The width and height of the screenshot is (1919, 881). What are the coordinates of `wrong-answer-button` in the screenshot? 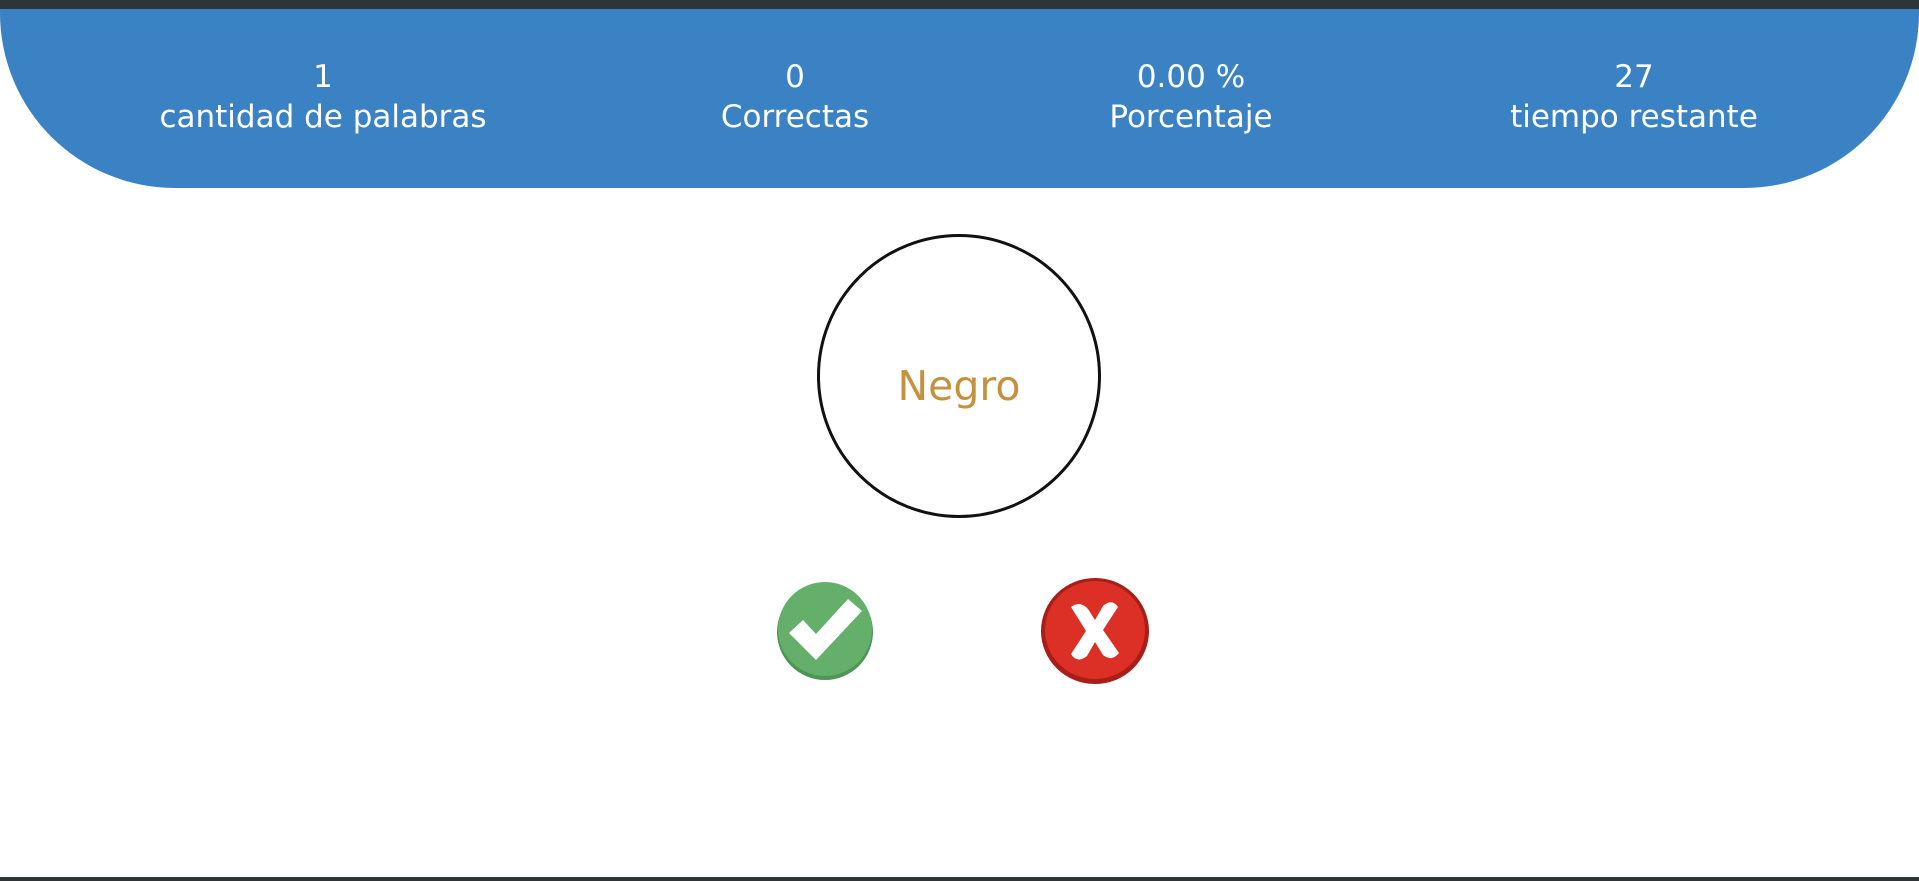 It's located at (1095, 630).